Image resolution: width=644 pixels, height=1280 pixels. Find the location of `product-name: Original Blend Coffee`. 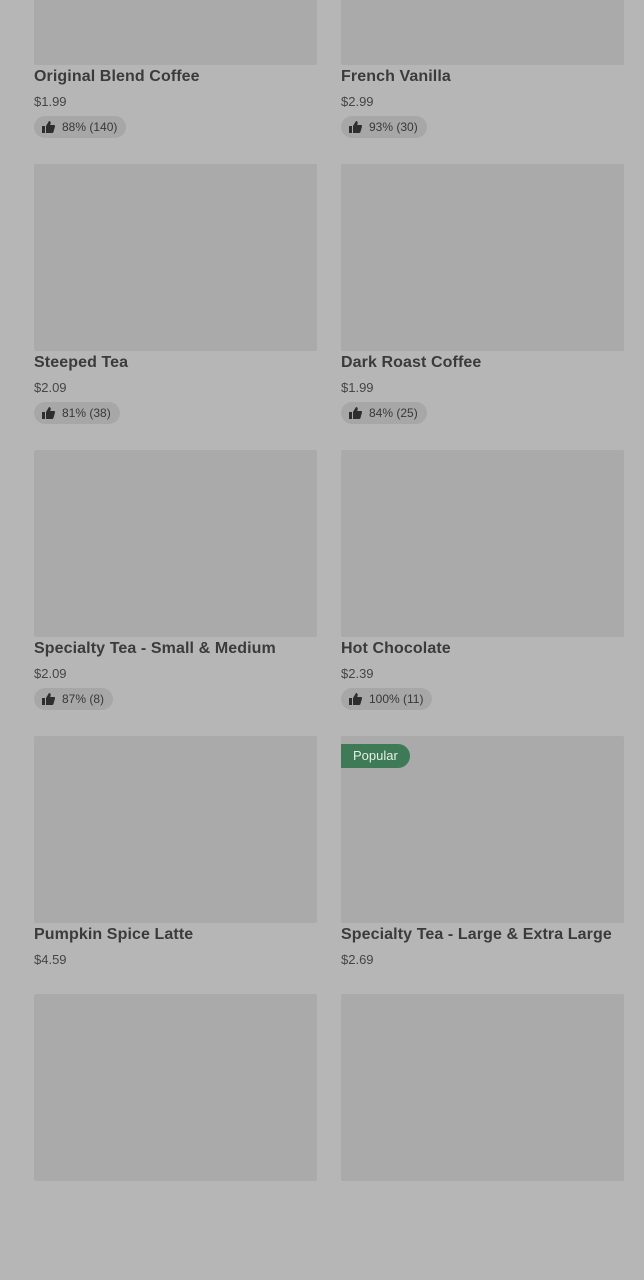

product-name: Original Blend Coffee is located at coordinates (117, 77).